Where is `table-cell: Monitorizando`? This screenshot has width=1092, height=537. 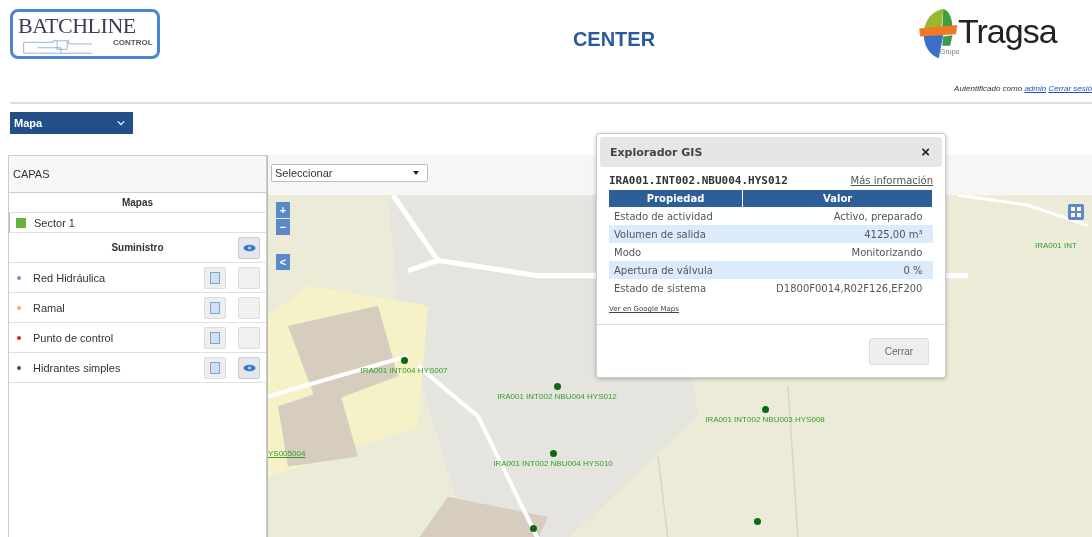 table-cell: Monitorizando is located at coordinates (837, 252).